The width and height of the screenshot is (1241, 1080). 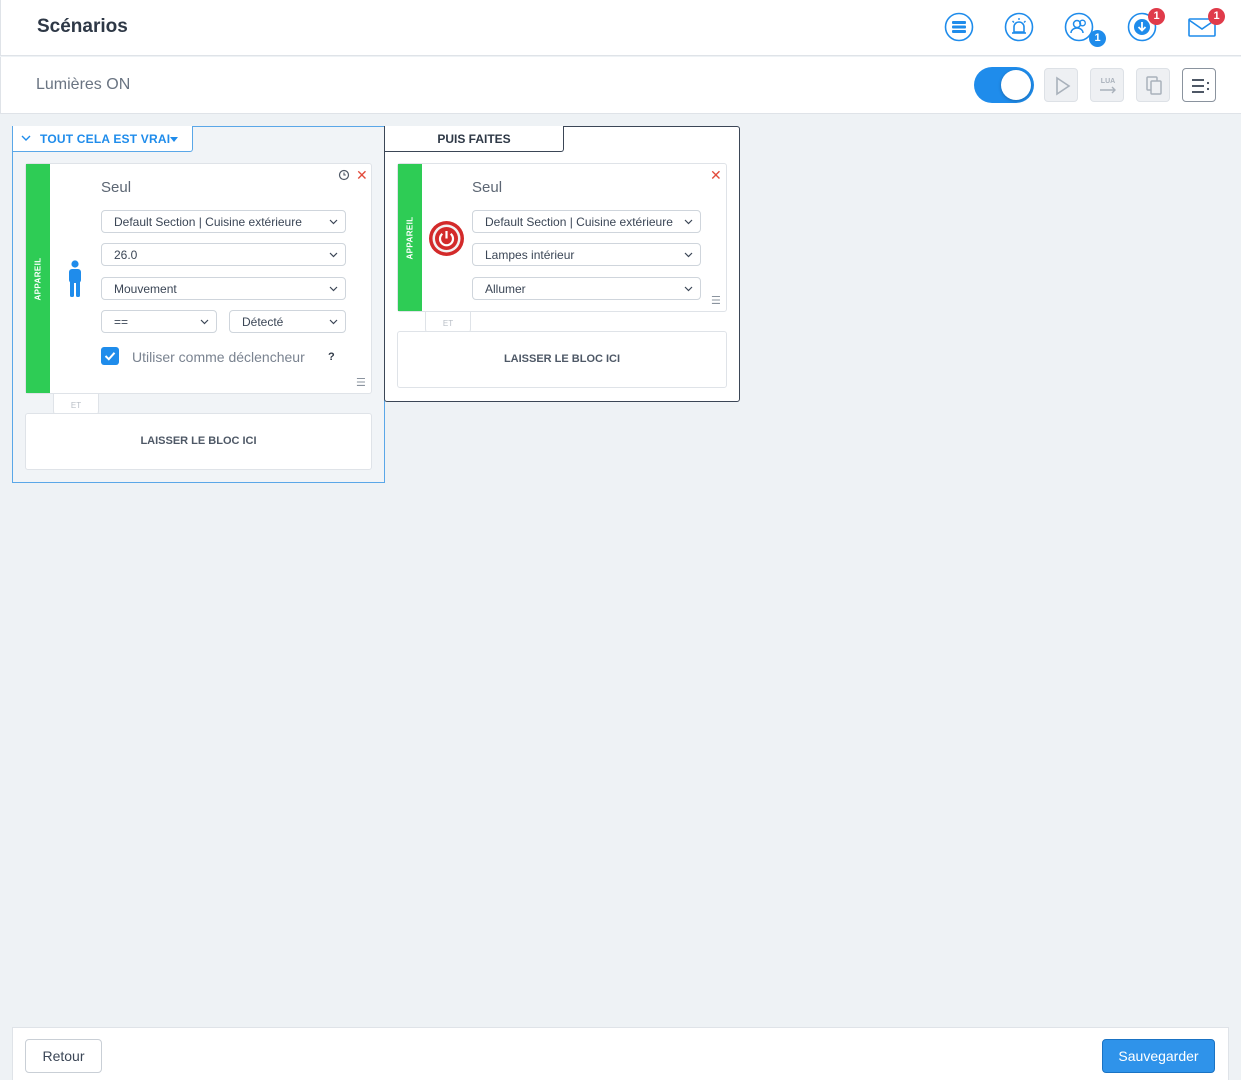 I want to click on checkmark-icon, so click(x=110, y=356).